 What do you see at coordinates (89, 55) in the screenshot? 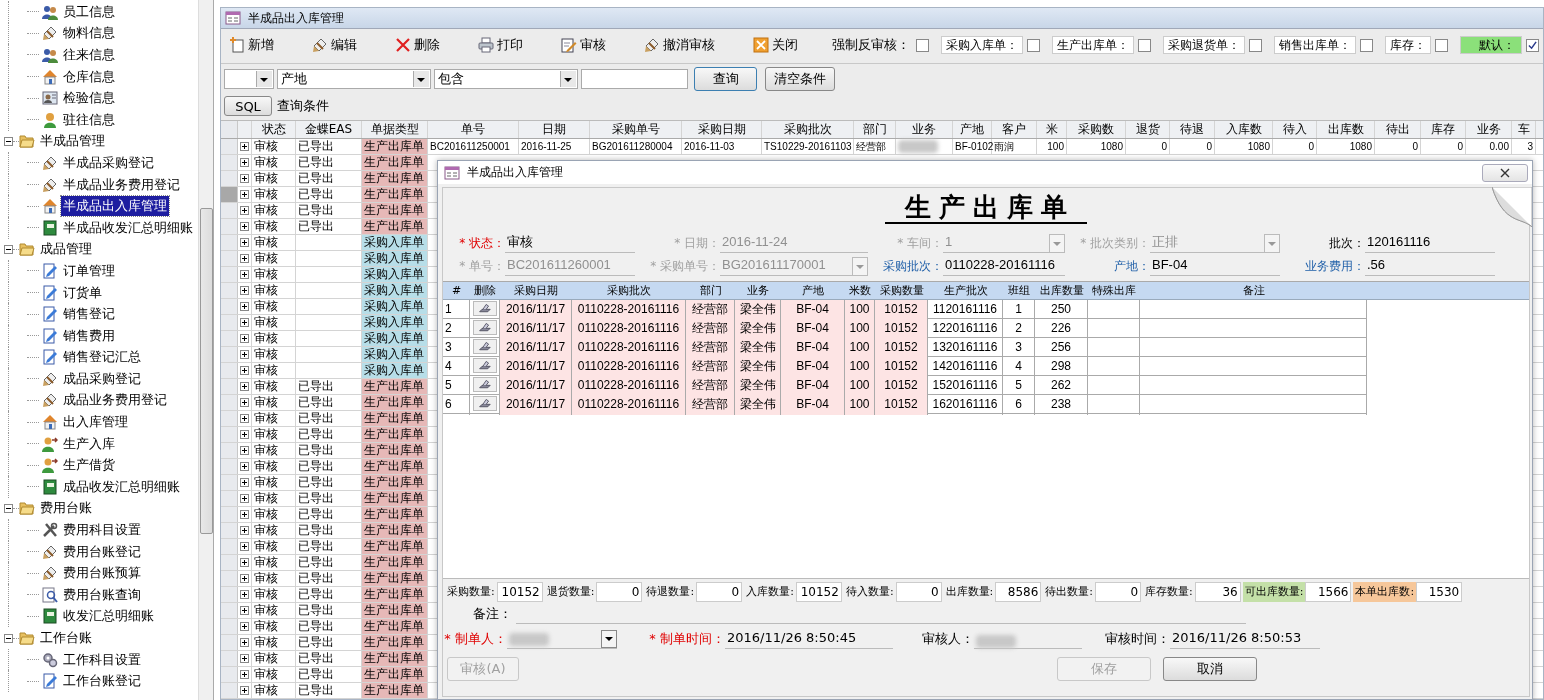
I see `tree-item: 往来信息` at bounding box center [89, 55].